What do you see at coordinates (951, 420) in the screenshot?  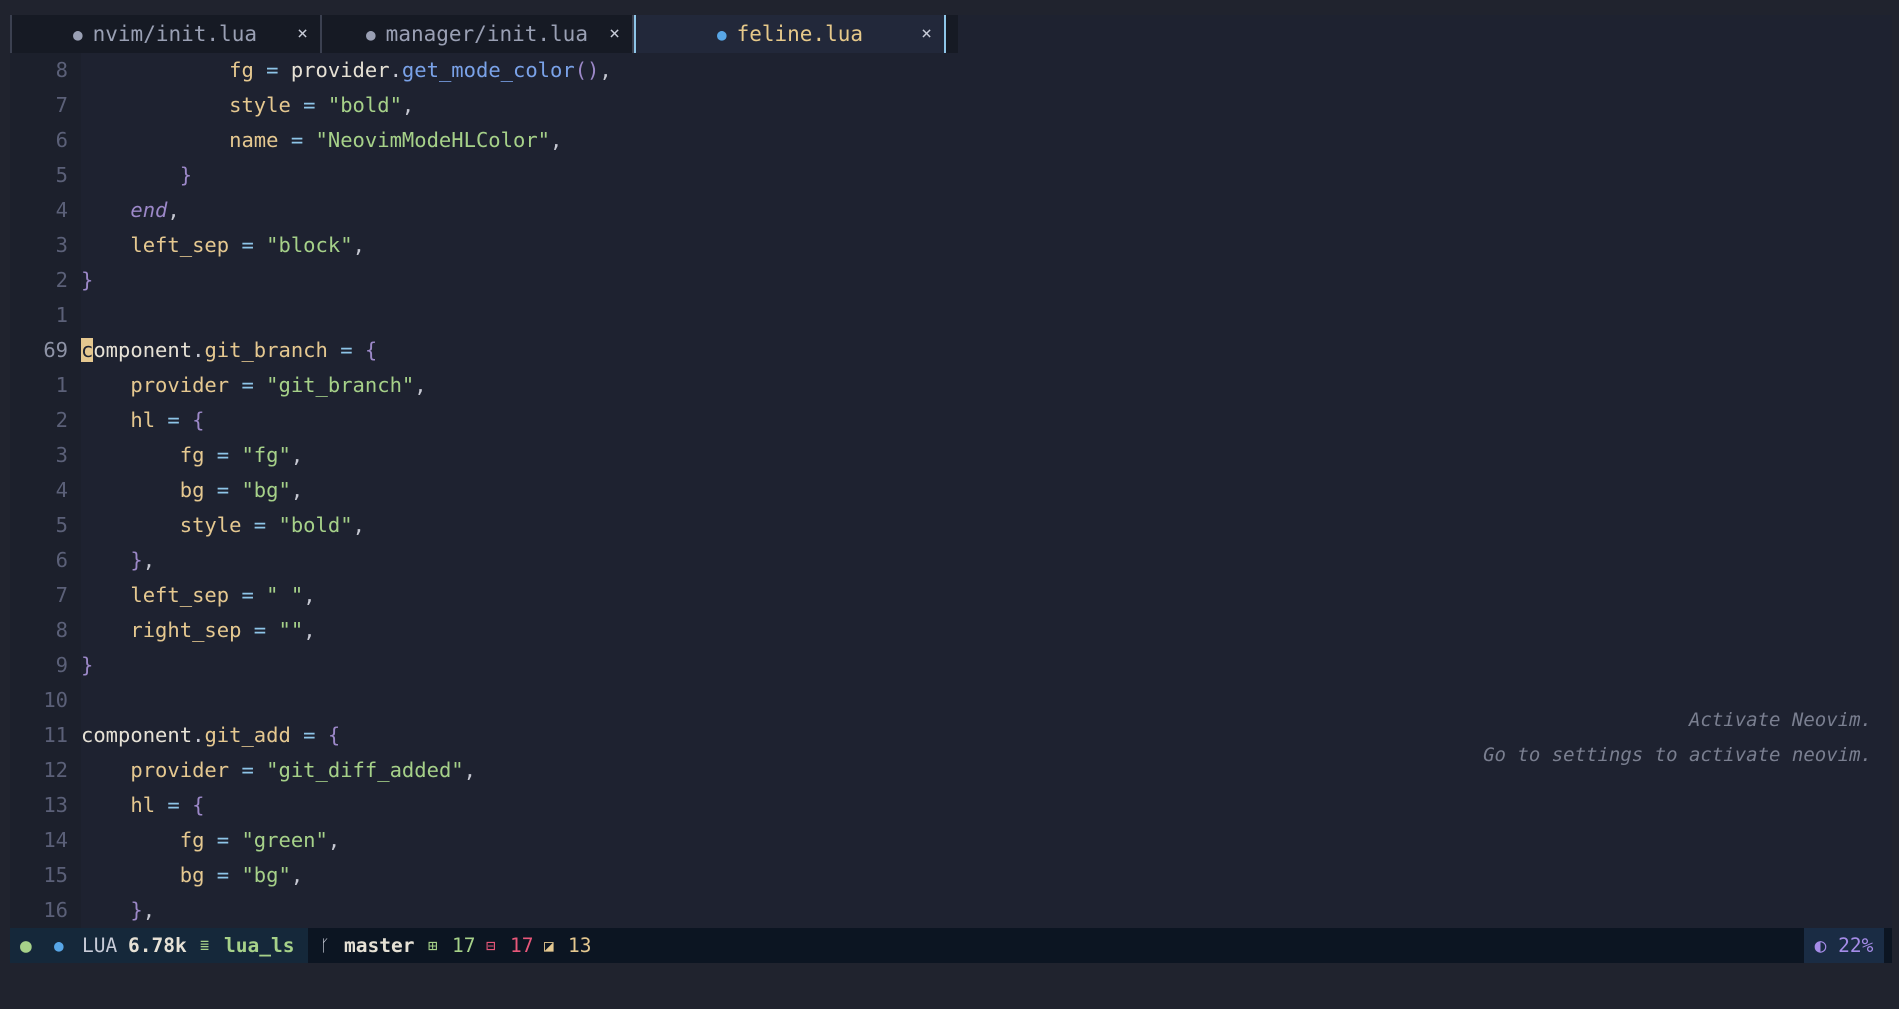 I see `code-line: 2 hl = {` at bounding box center [951, 420].